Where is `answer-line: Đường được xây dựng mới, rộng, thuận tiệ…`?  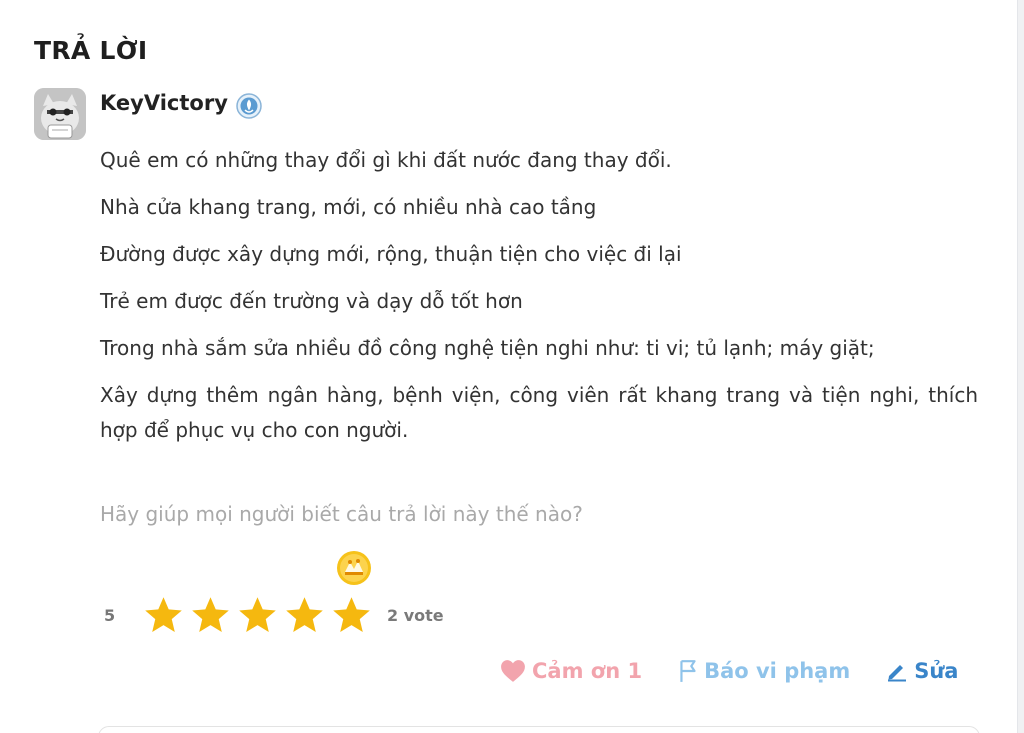 answer-line: Đường được xây dựng mới, rộng, thuận tiệ… is located at coordinates (391, 254).